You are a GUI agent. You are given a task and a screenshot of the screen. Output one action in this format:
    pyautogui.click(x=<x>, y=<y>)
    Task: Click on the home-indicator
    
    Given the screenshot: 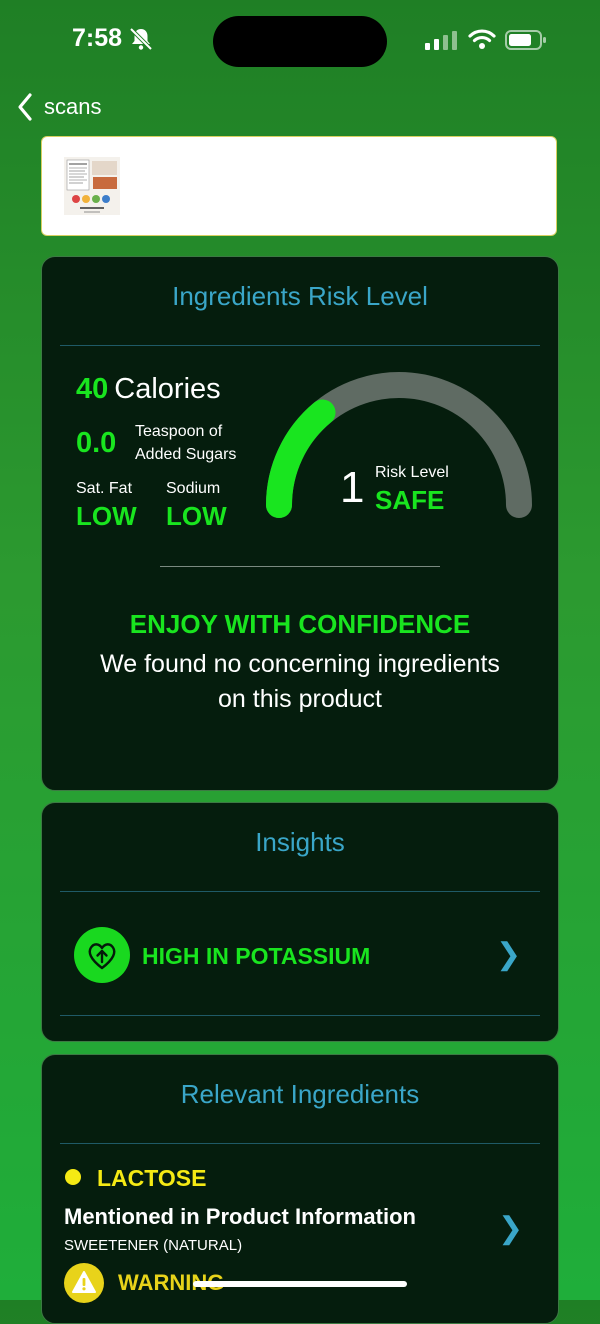 What is the action you would take?
    pyautogui.click(x=300, y=1284)
    